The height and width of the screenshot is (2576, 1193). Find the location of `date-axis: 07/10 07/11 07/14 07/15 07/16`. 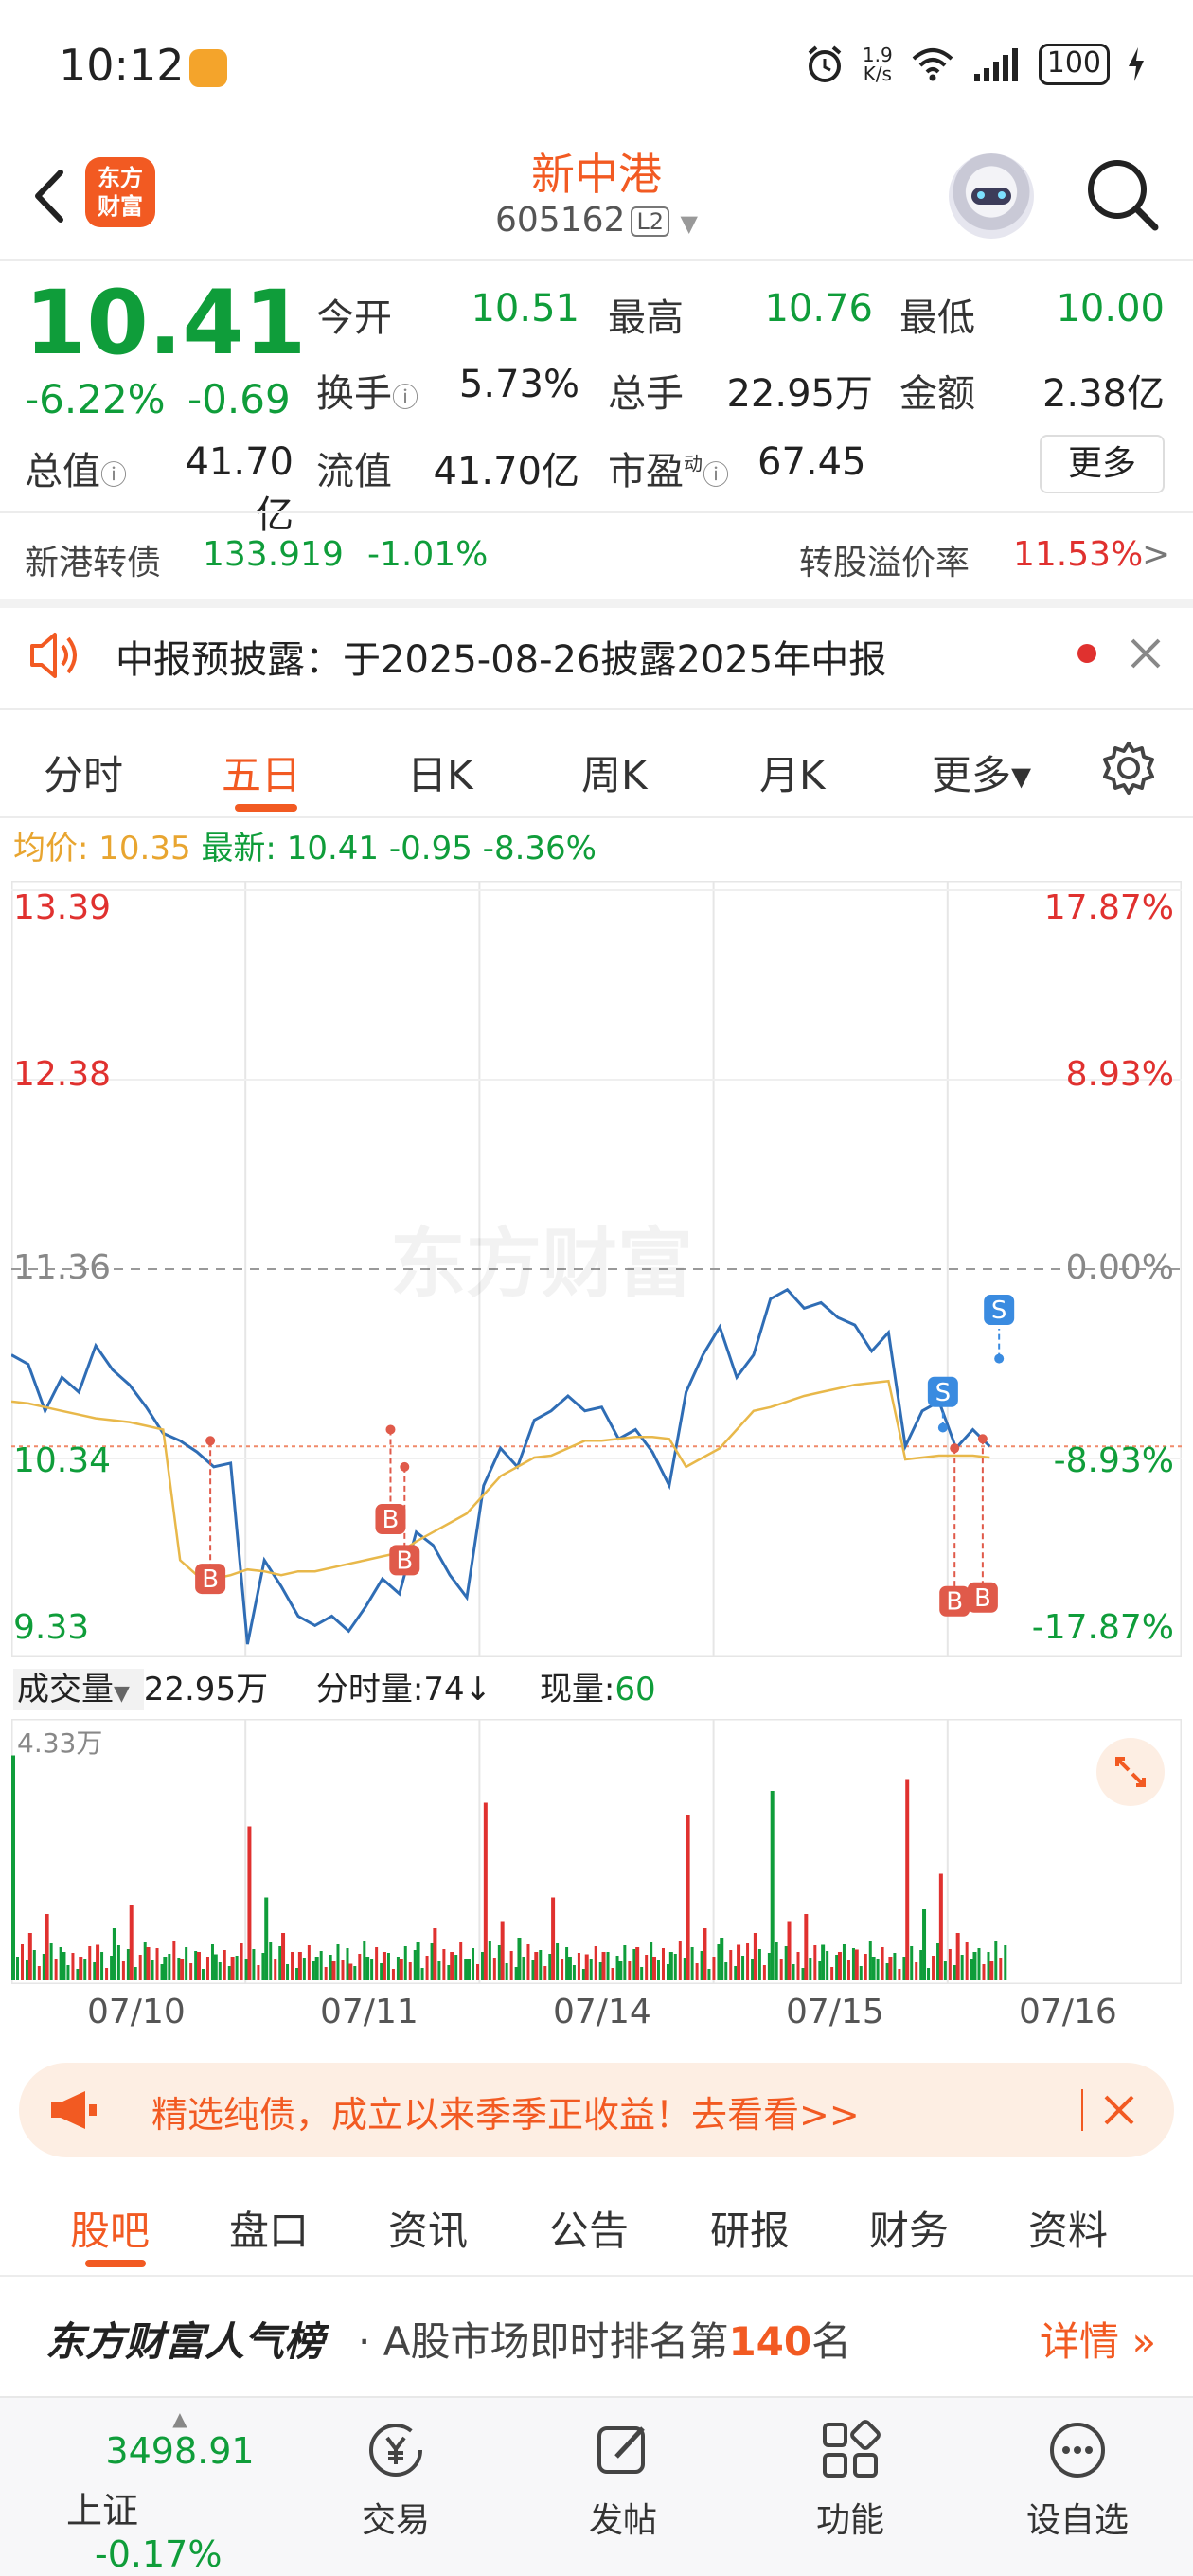

date-axis: 07/10 07/11 07/14 07/15 07/16 is located at coordinates (596, 2015).